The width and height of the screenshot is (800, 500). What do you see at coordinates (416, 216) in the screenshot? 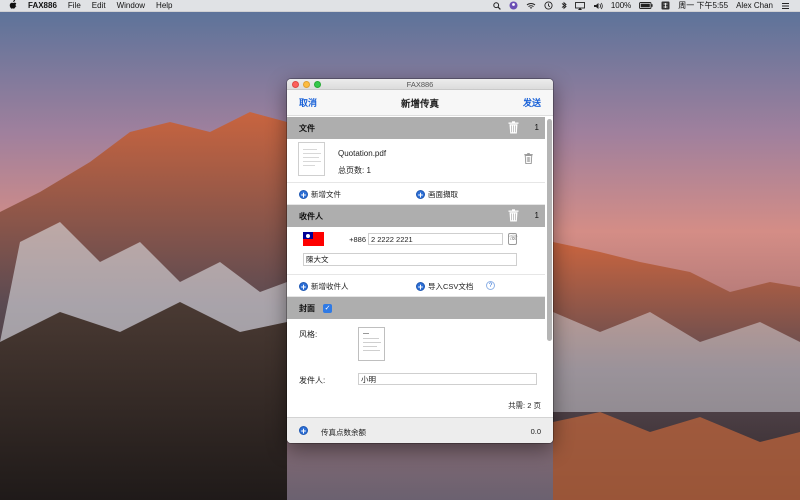
I see `recipients-section-header: 收件人 1` at bounding box center [416, 216].